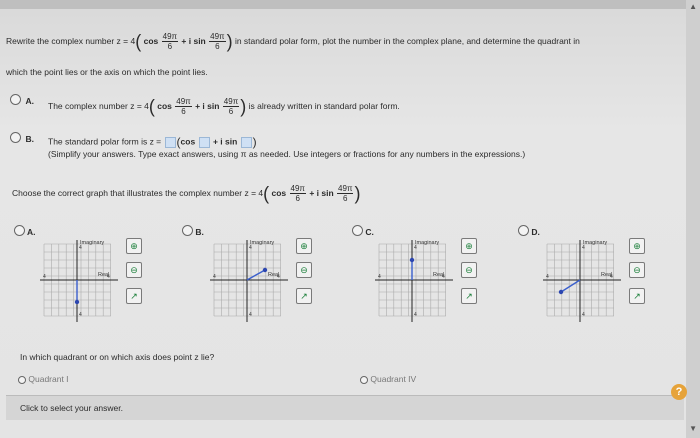 The height and width of the screenshot is (438, 700). What do you see at coordinates (350, 4) in the screenshot?
I see `top-bar` at bounding box center [350, 4].